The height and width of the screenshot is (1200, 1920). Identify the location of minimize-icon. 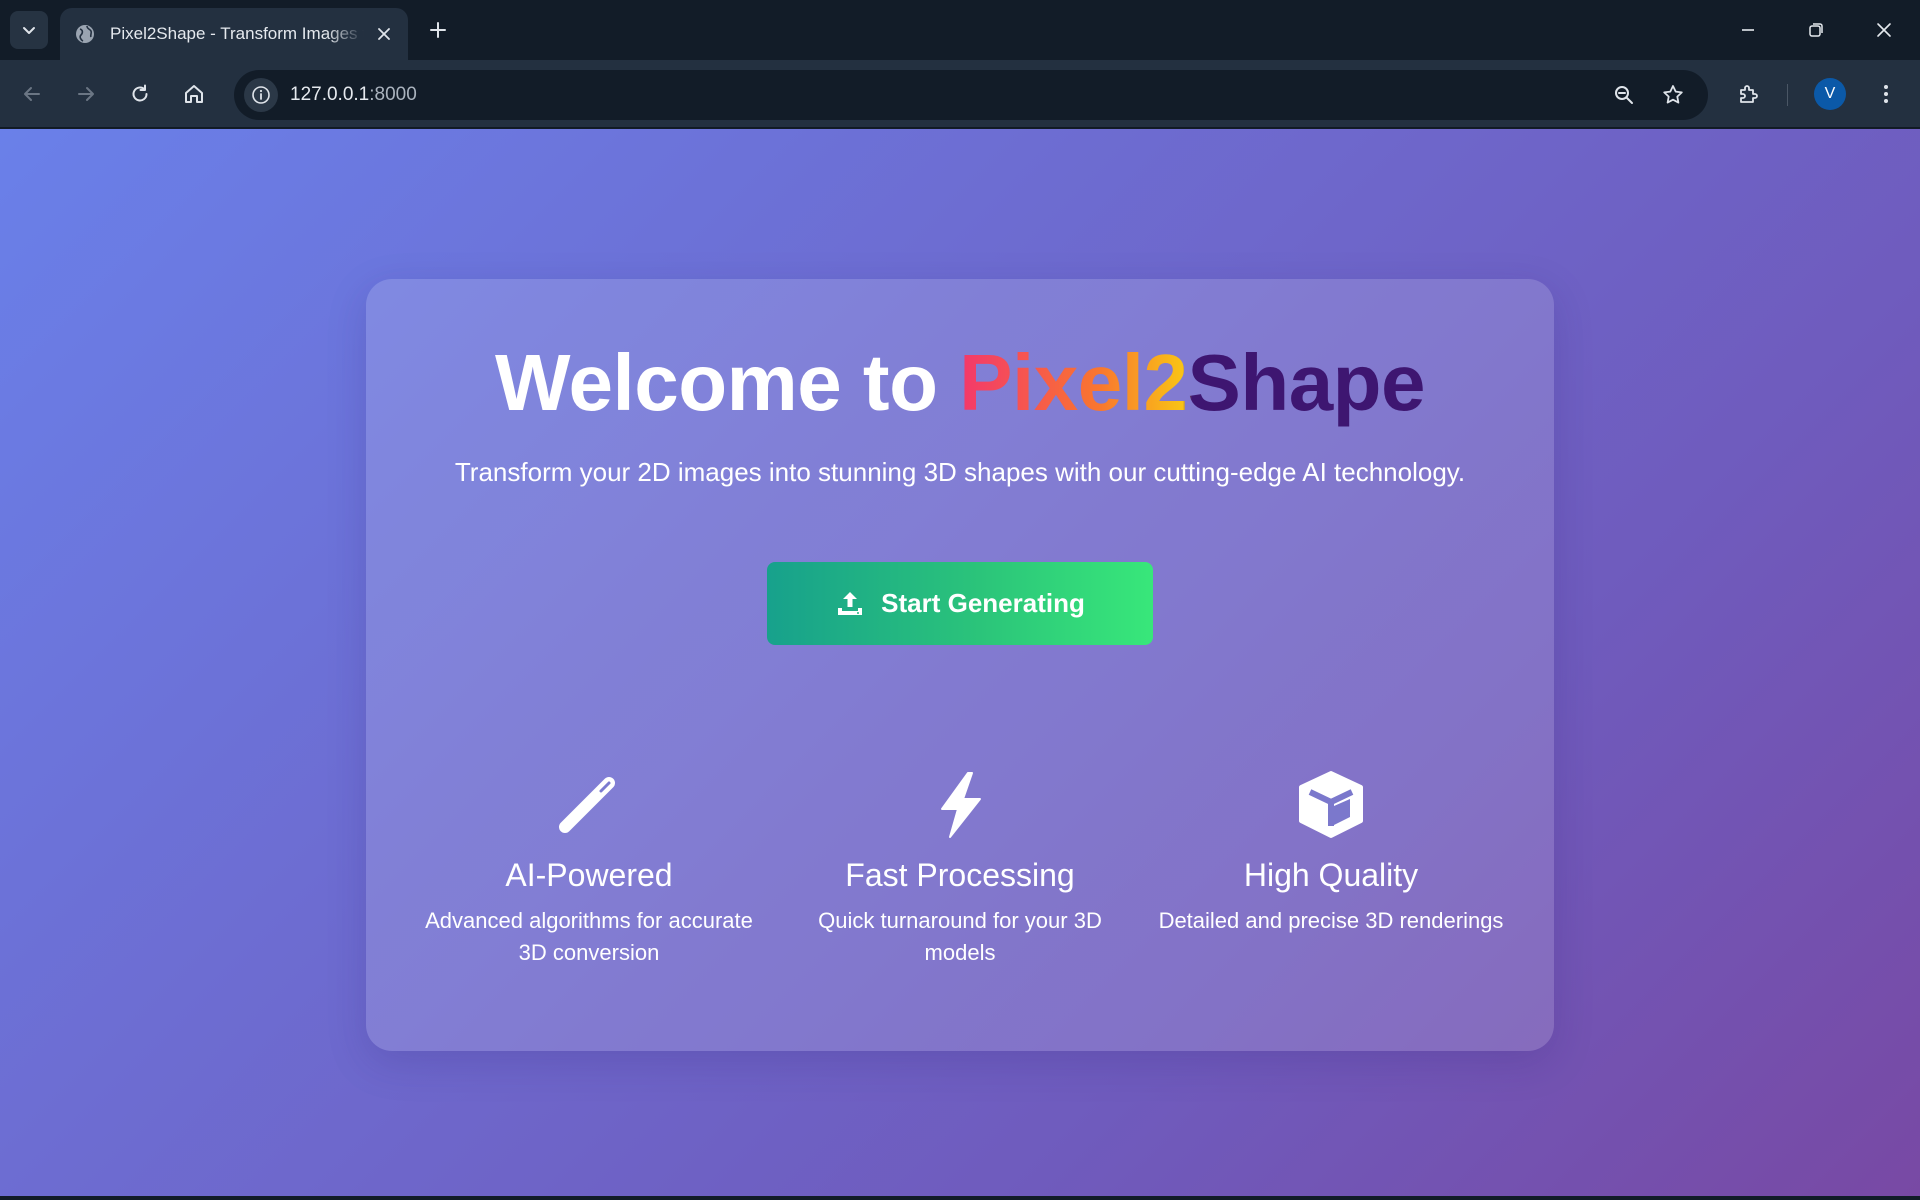
(1748, 30).